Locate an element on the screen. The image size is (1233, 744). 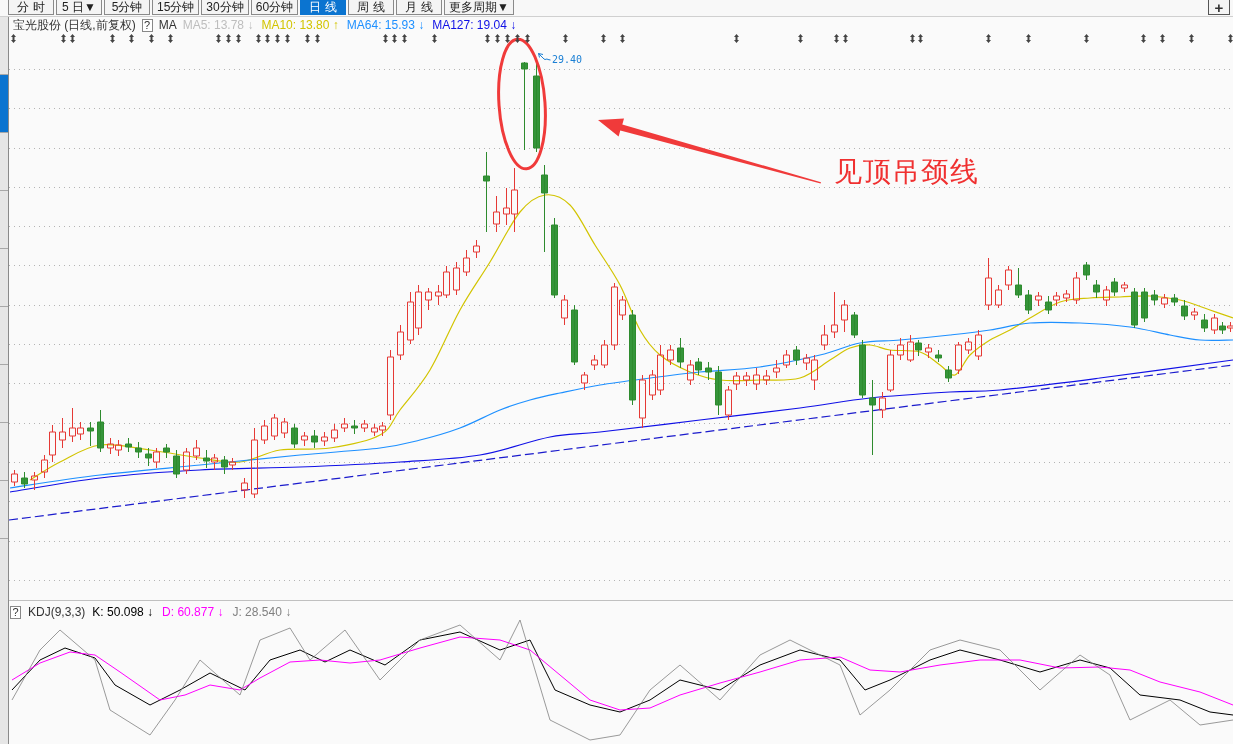
annotation-text: 见顶吊颈线 is located at coordinates (906, 172).